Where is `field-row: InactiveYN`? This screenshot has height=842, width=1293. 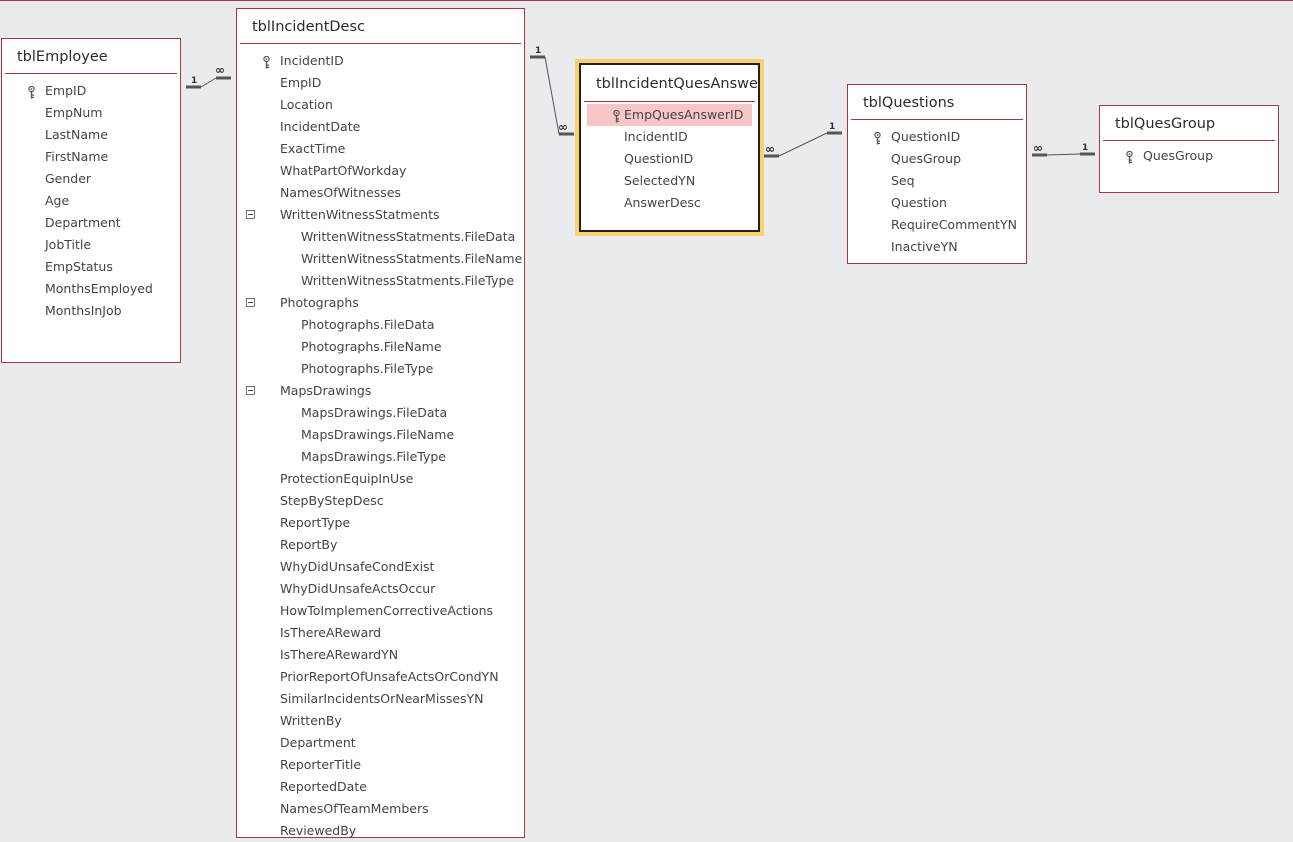 field-row: InactiveYN is located at coordinates (937, 247).